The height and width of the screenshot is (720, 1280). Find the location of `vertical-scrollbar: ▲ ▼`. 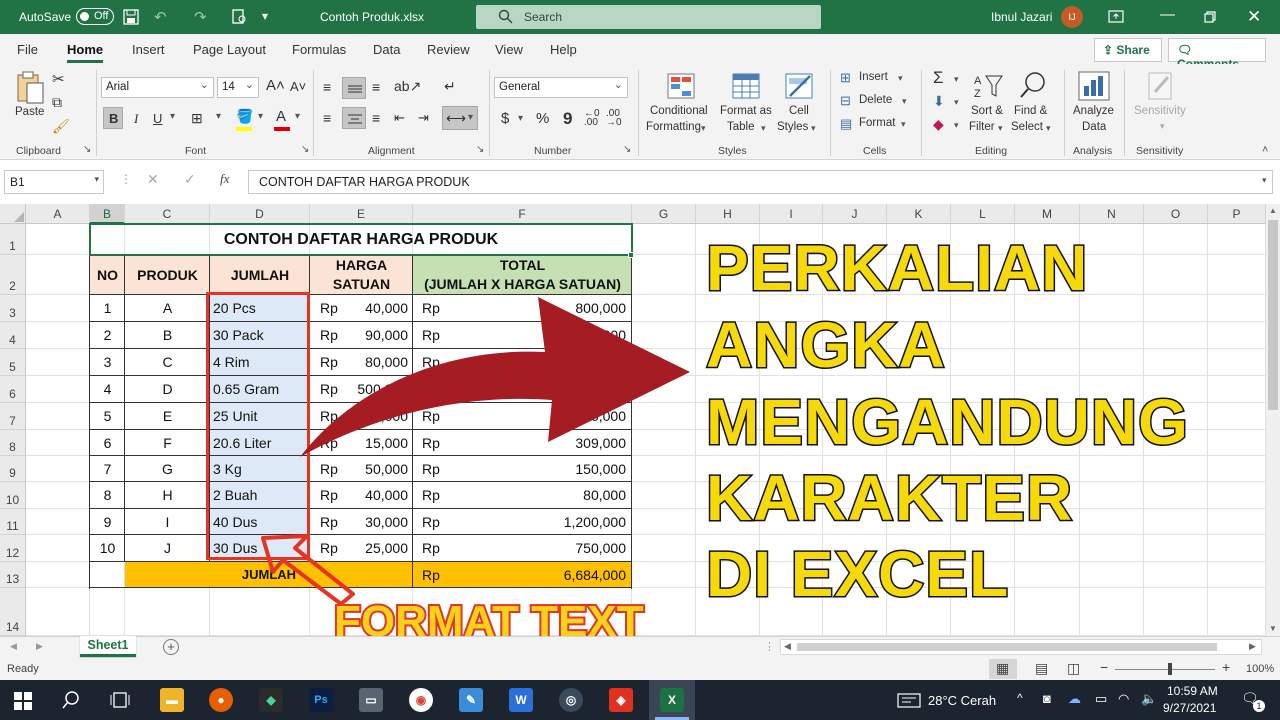

vertical-scrollbar: ▲ ▼ is located at coordinates (1273, 420).